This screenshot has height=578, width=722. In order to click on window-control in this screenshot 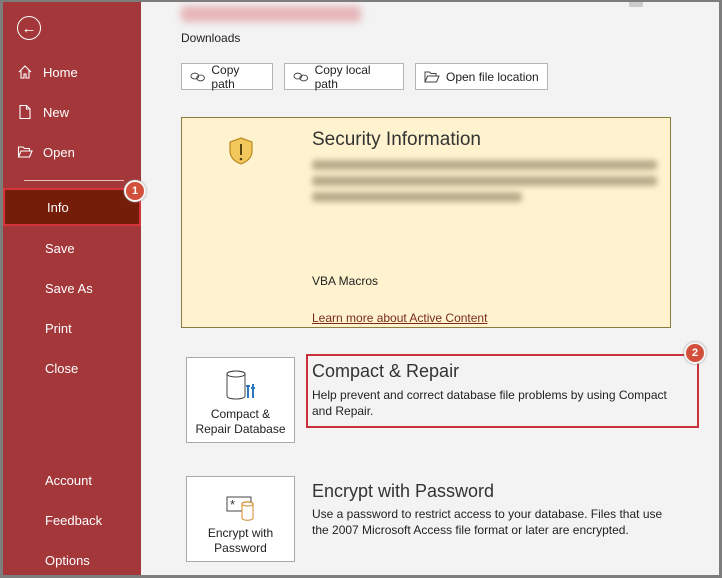, I will do `click(636, 4)`.